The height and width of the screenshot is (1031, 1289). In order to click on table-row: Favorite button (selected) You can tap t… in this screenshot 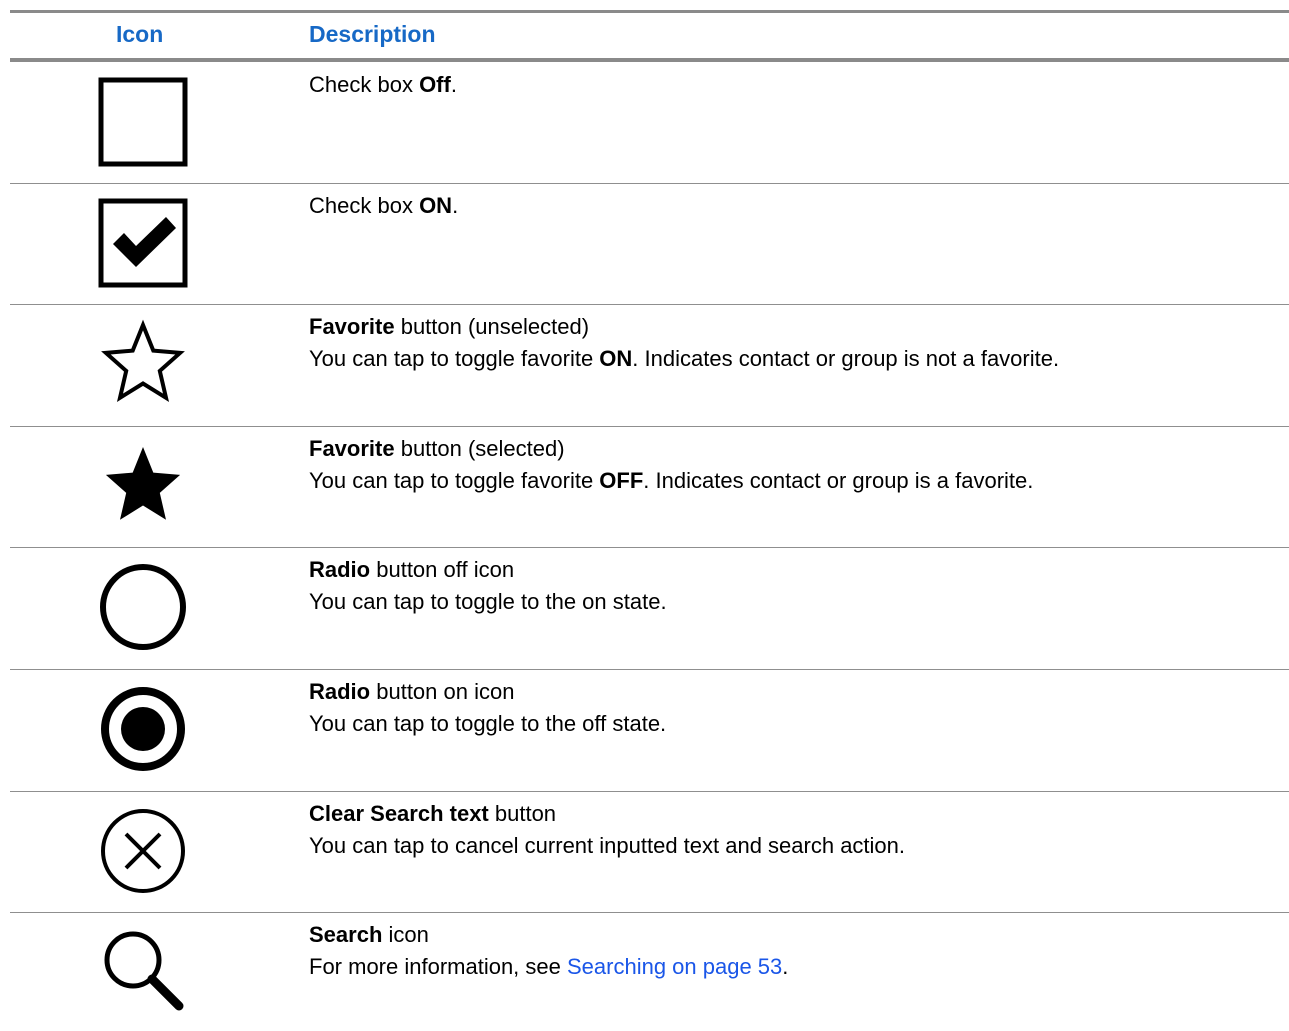, I will do `click(644, 487)`.